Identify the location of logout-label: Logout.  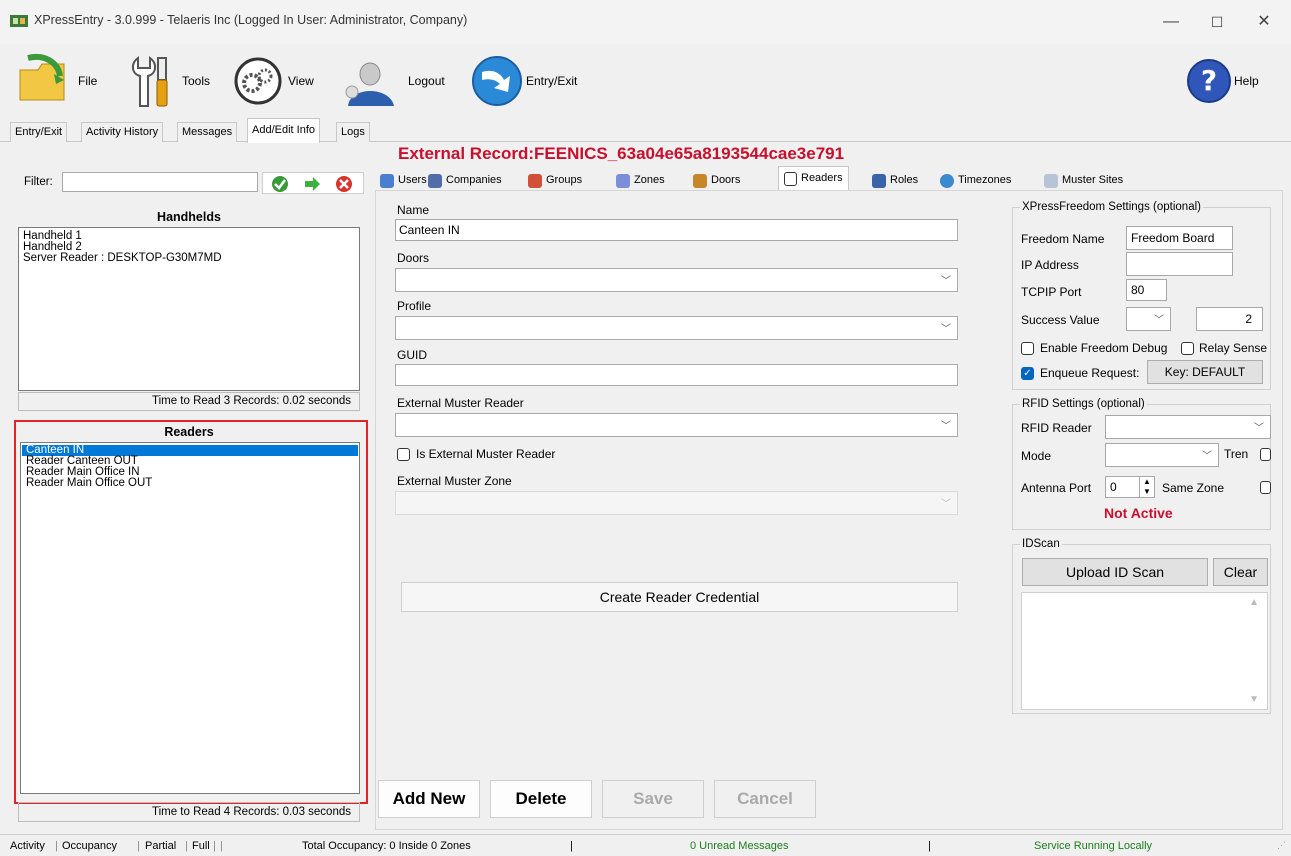
(426, 81).